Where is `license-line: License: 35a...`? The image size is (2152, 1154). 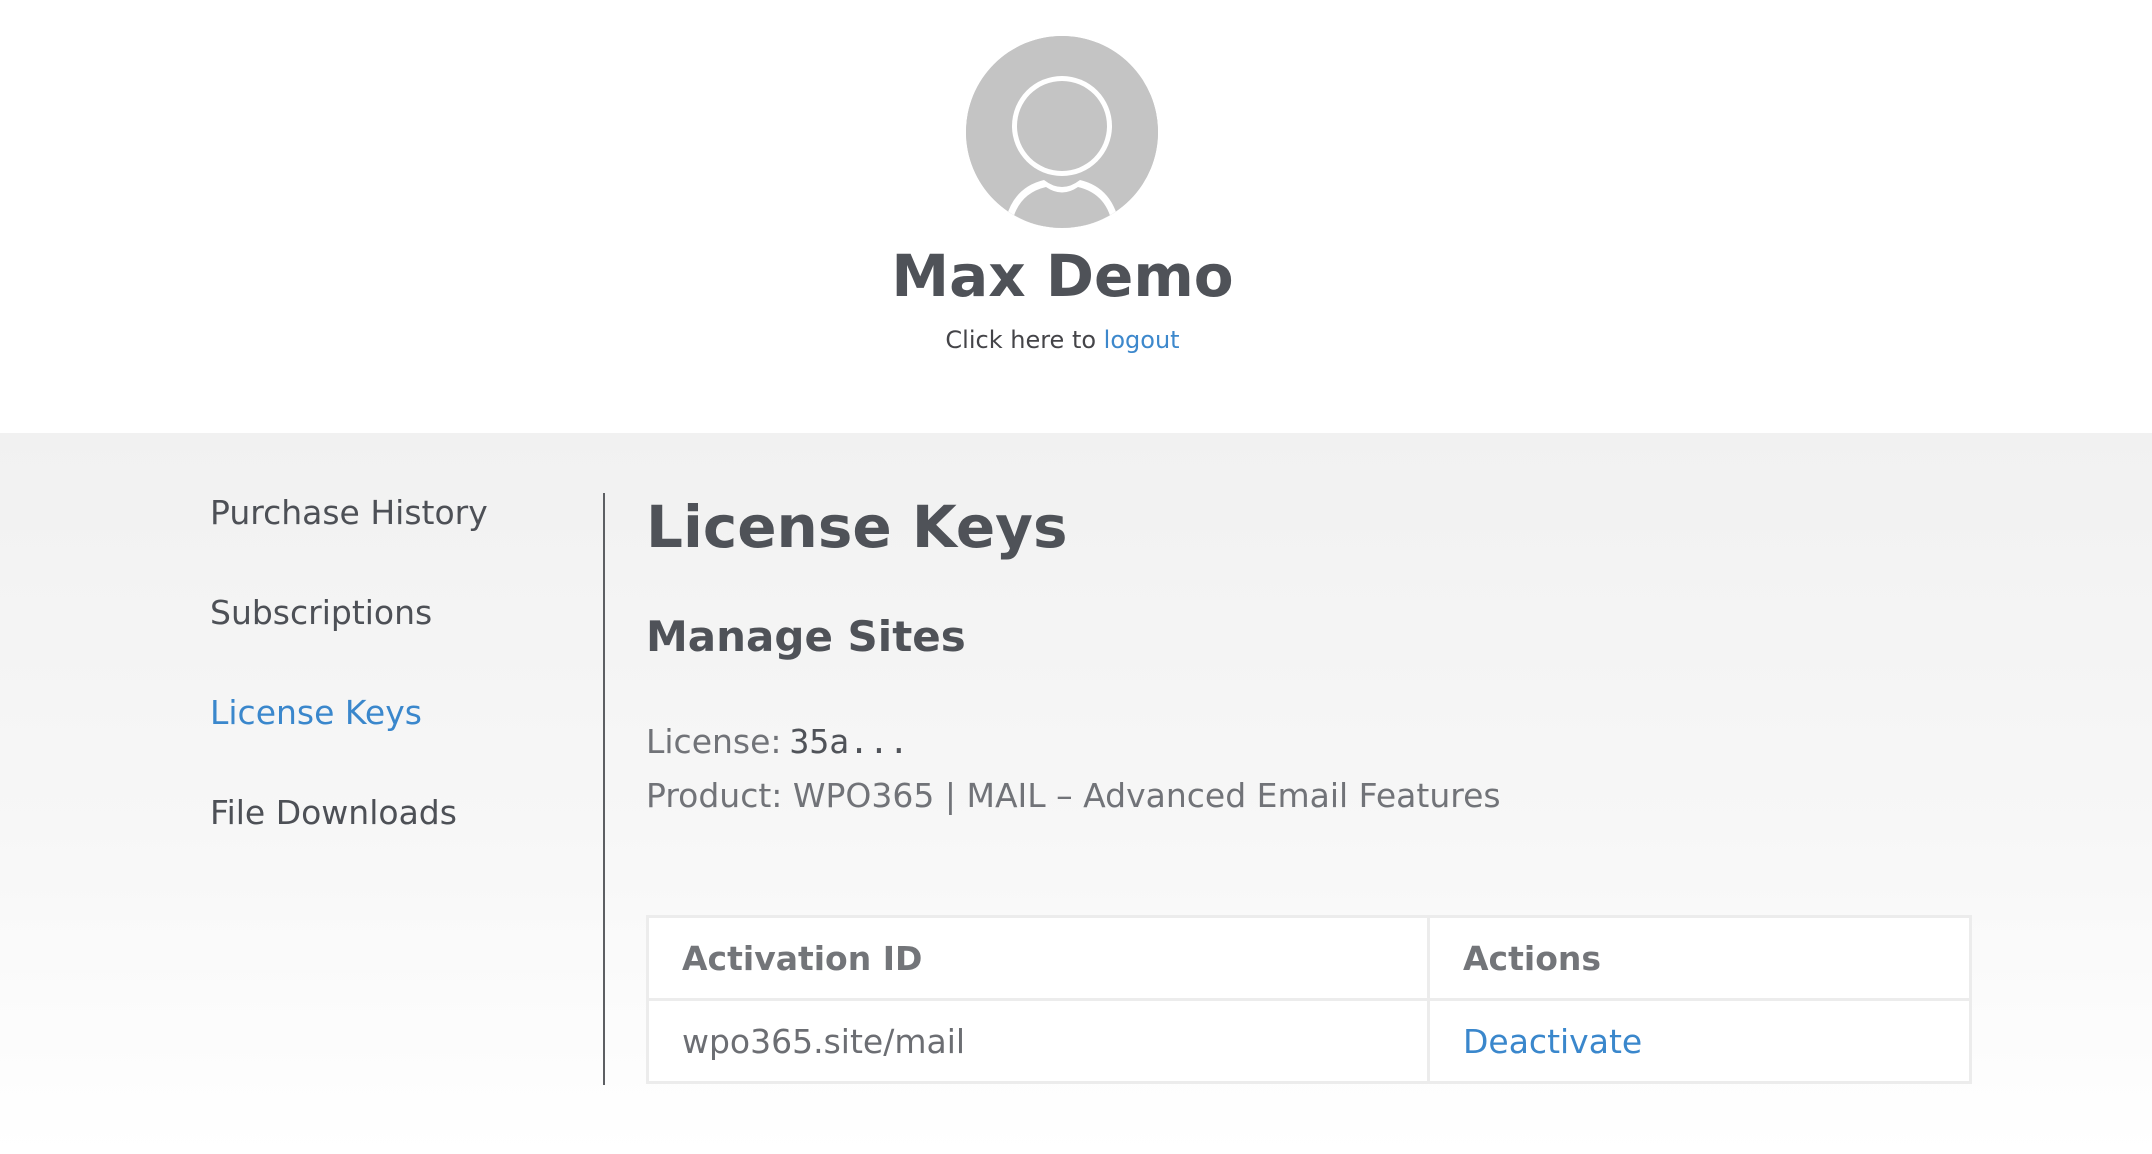 license-line: License: 35a... is located at coordinates (1311, 742).